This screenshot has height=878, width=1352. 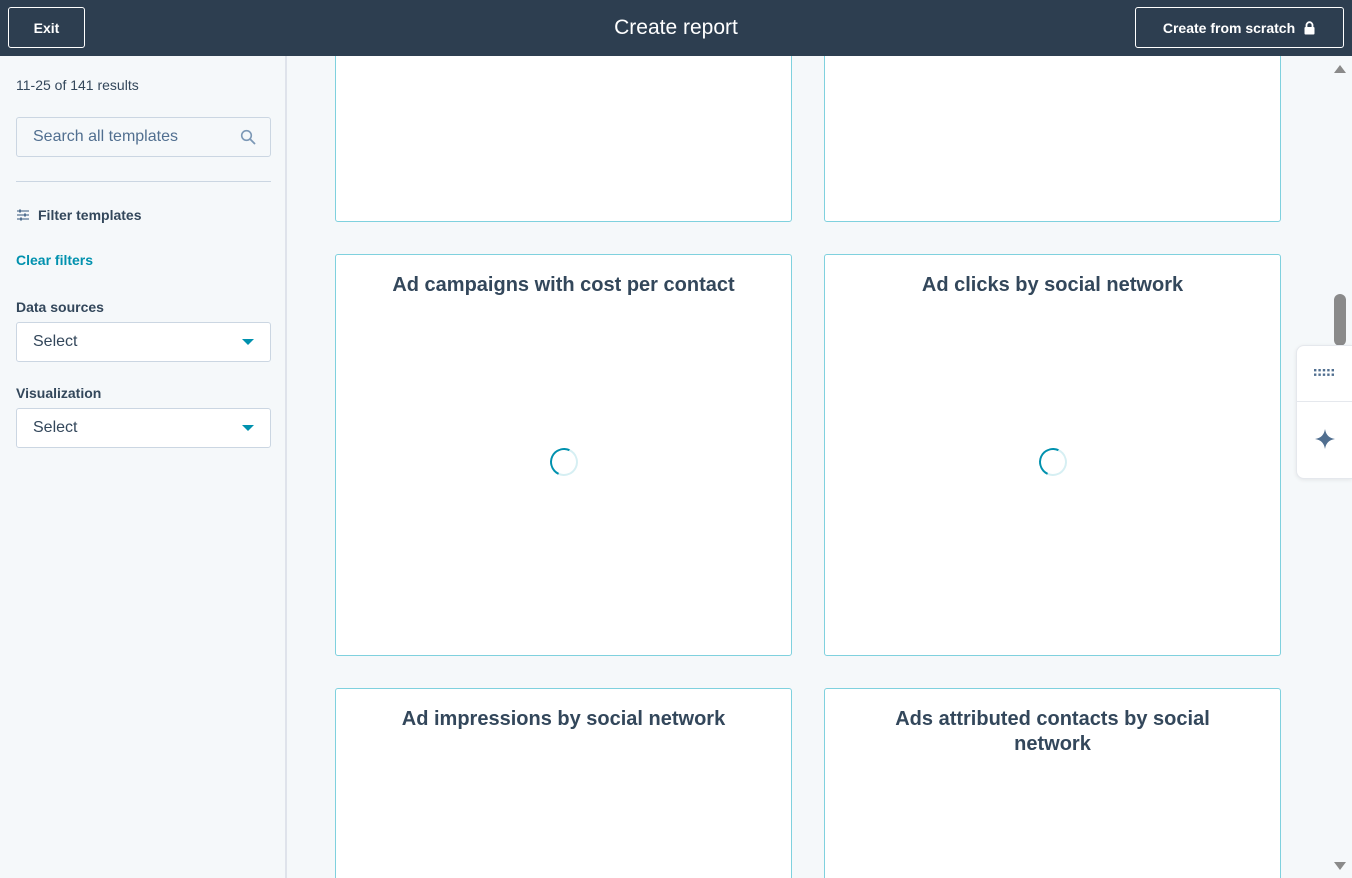 What do you see at coordinates (676, 28) in the screenshot?
I see `top-bar: Exit Create report Create from scratch` at bounding box center [676, 28].